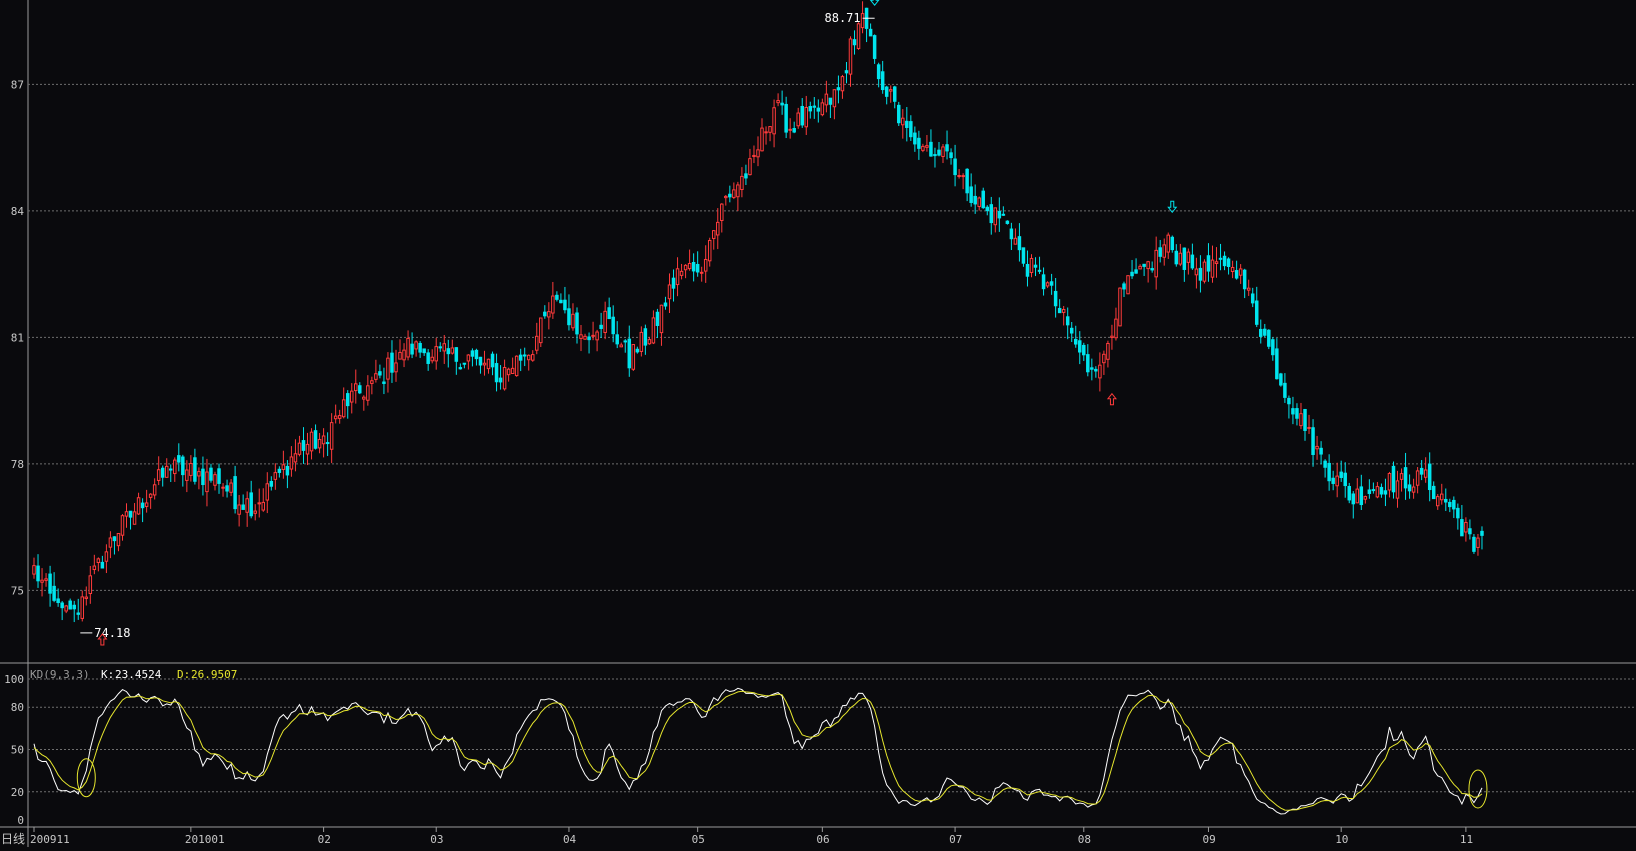 The image size is (1636, 851). I want to click on kd-tick-label: 80, so click(17, 707).